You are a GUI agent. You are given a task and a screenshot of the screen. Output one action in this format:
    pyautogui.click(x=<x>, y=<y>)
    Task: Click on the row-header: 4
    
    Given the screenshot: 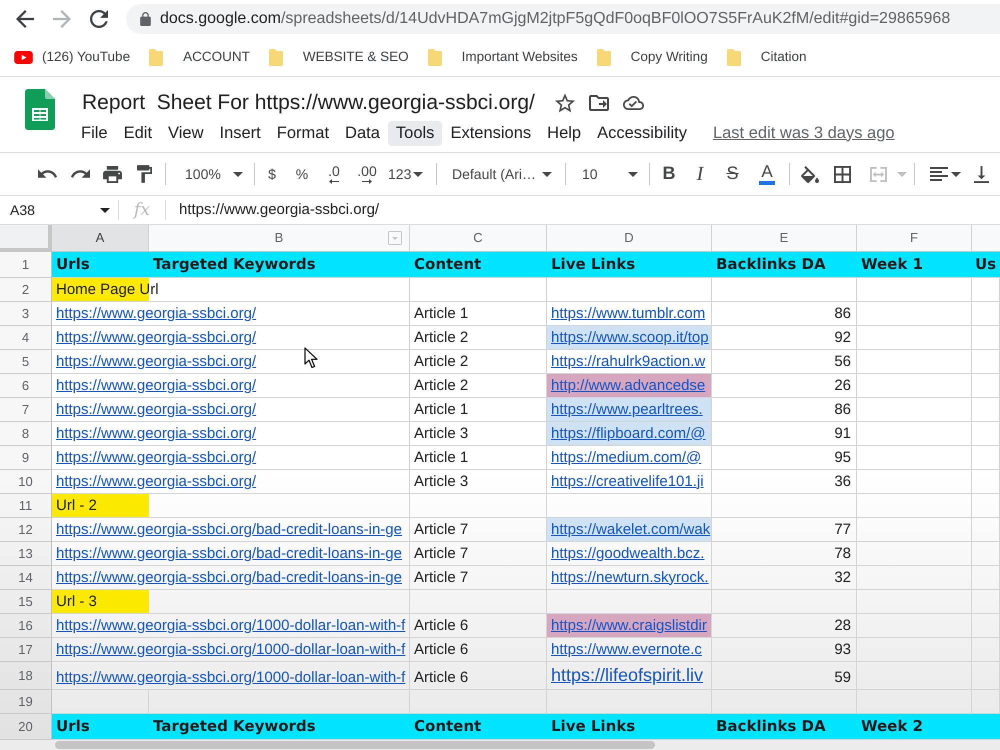 What is the action you would take?
    pyautogui.click(x=26, y=338)
    